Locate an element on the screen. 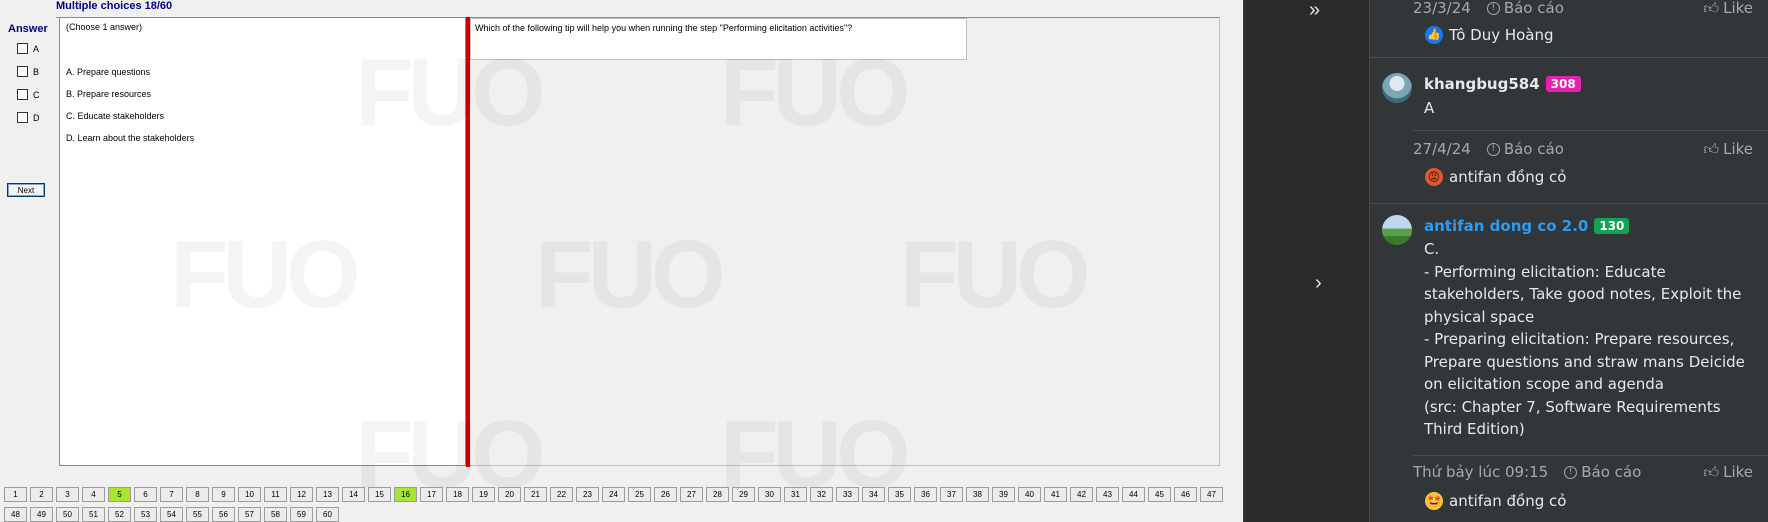  question-nav-button: 43 is located at coordinates (1107, 494).